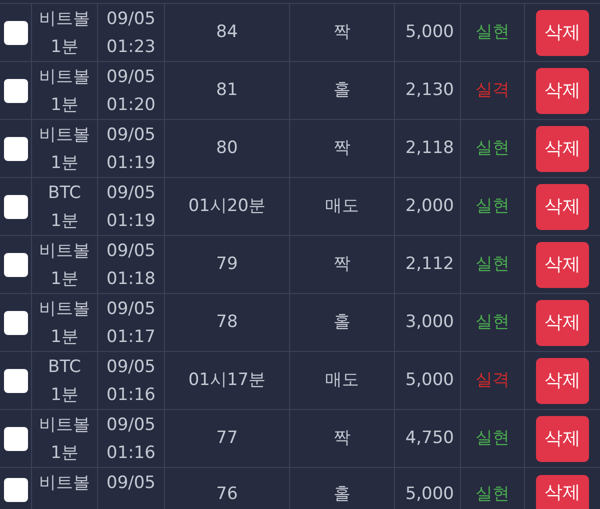  What do you see at coordinates (227, 264) in the screenshot?
I see `round-label: 79` at bounding box center [227, 264].